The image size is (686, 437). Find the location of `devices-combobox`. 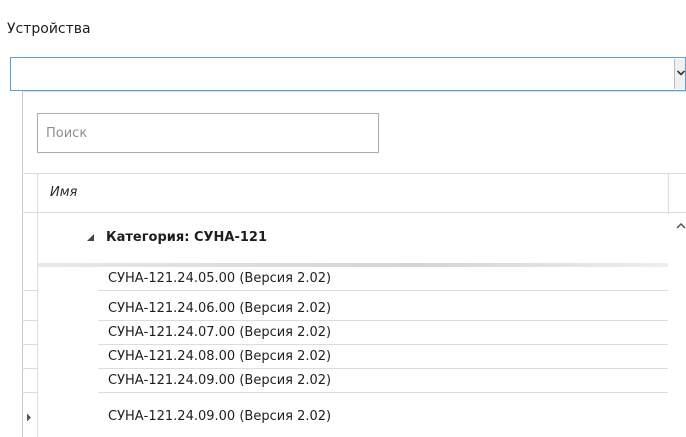

devices-combobox is located at coordinates (348, 74).